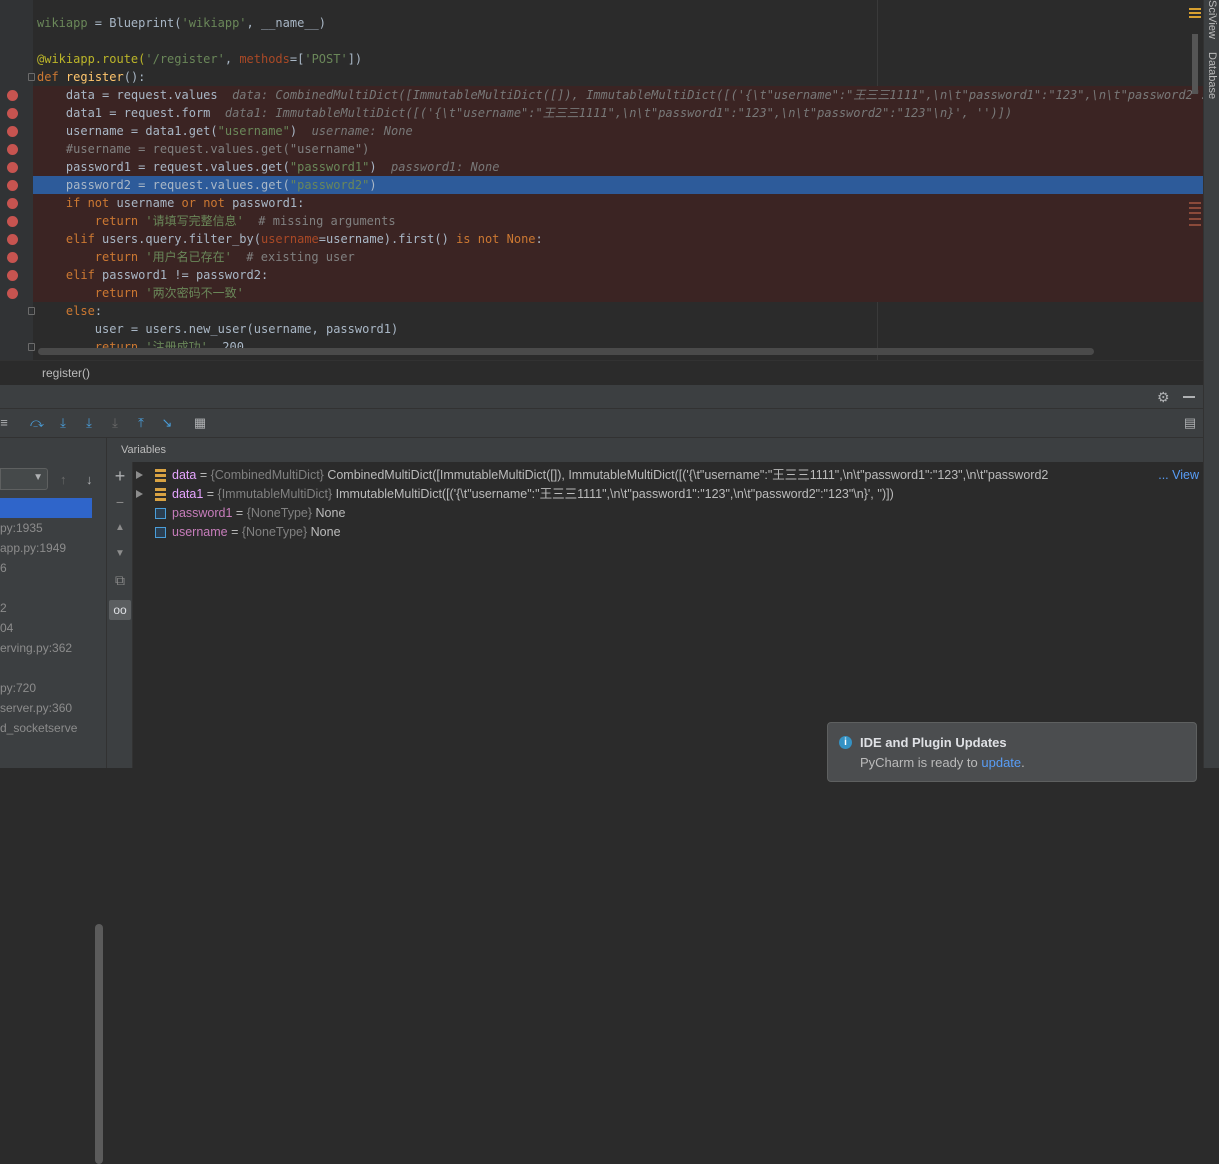 The height and width of the screenshot is (1164, 1219). I want to click on force-step-into-icon: ⤓, so click(115, 423).